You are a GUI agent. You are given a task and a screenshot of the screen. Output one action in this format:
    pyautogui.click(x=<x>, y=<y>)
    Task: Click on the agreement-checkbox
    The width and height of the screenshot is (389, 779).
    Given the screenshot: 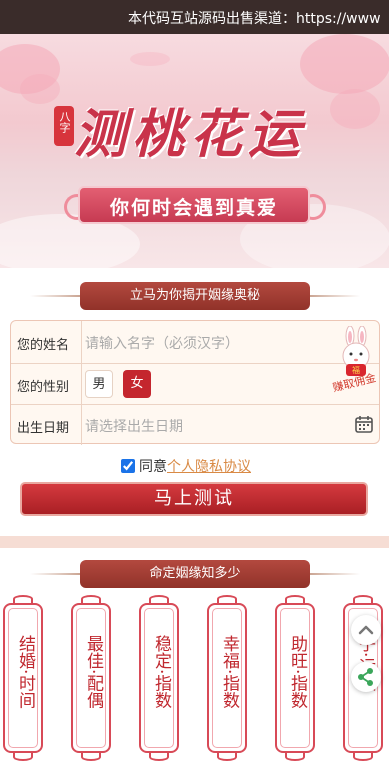 What is the action you would take?
    pyautogui.click(x=128, y=466)
    